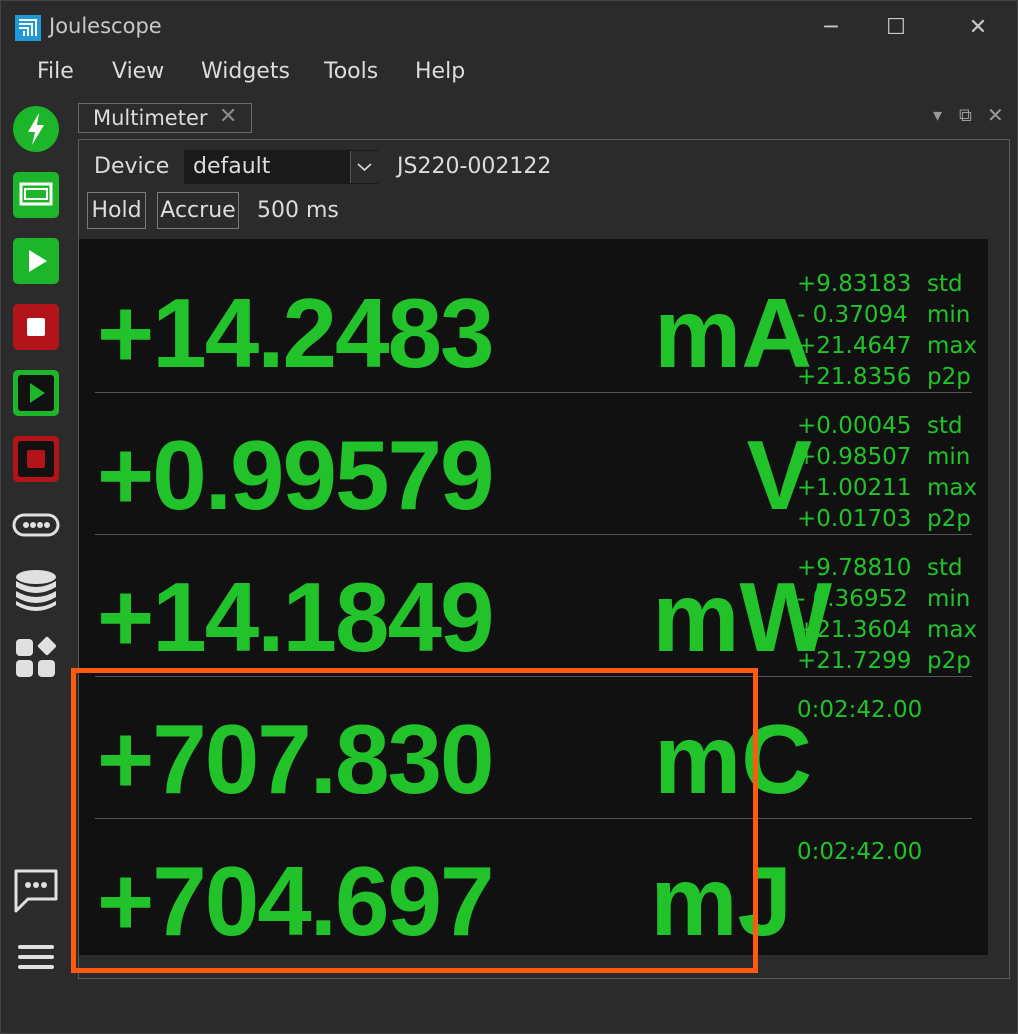 The height and width of the screenshot is (1034, 1018). What do you see at coordinates (995, 115) in the screenshot?
I see `dock-close-icon: ✕` at bounding box center [995, 115].